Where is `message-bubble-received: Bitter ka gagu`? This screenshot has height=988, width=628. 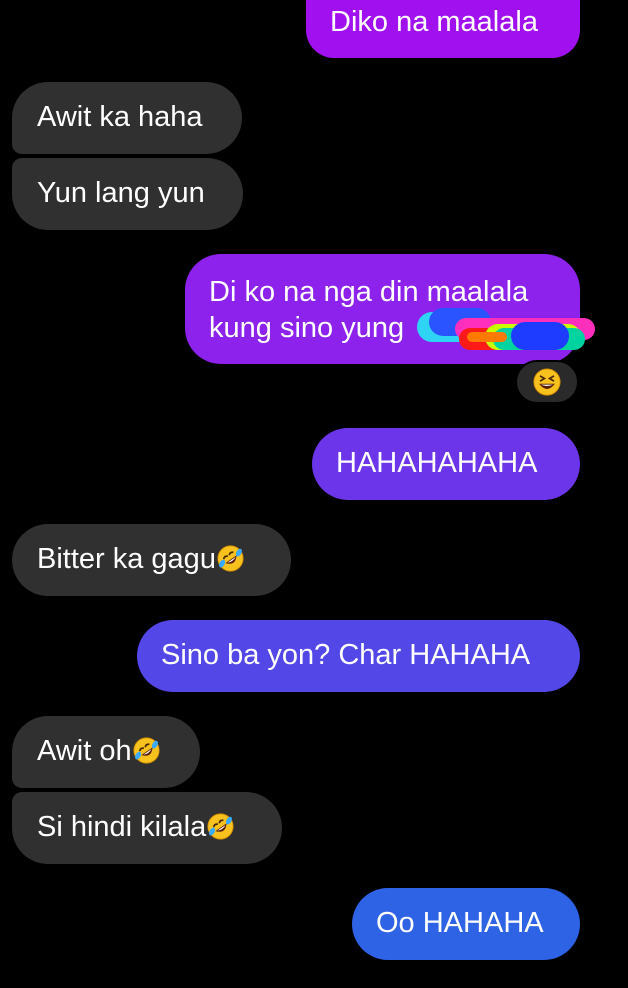
message-bubble-received: Bitter ka gagu is located at coordinates (151, 560).